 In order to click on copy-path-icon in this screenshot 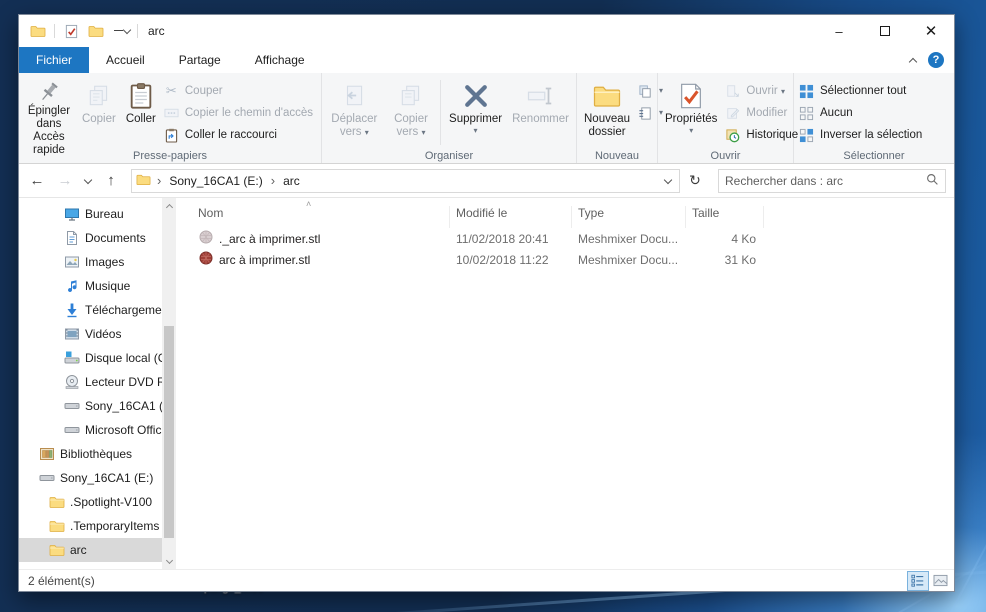, I will do `click(171, 113)`.